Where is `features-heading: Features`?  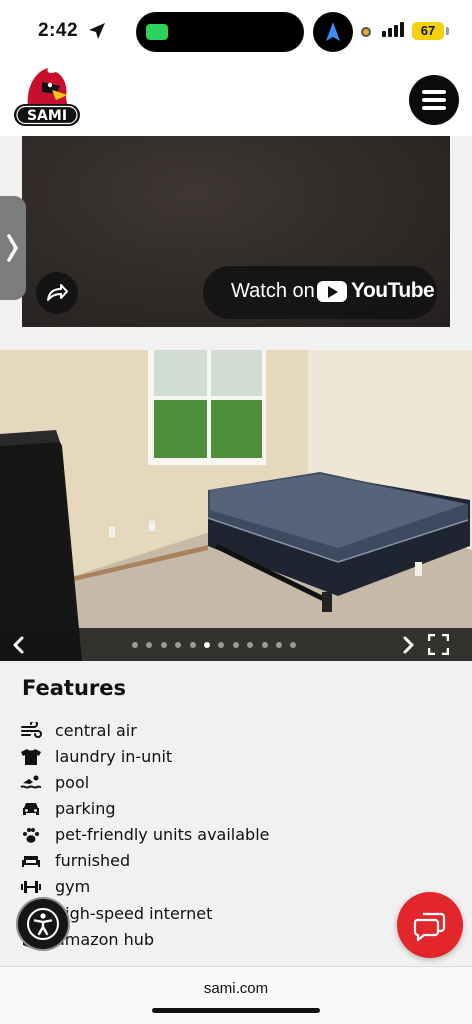 features-heading: Features is located at coordinates (74, 688).